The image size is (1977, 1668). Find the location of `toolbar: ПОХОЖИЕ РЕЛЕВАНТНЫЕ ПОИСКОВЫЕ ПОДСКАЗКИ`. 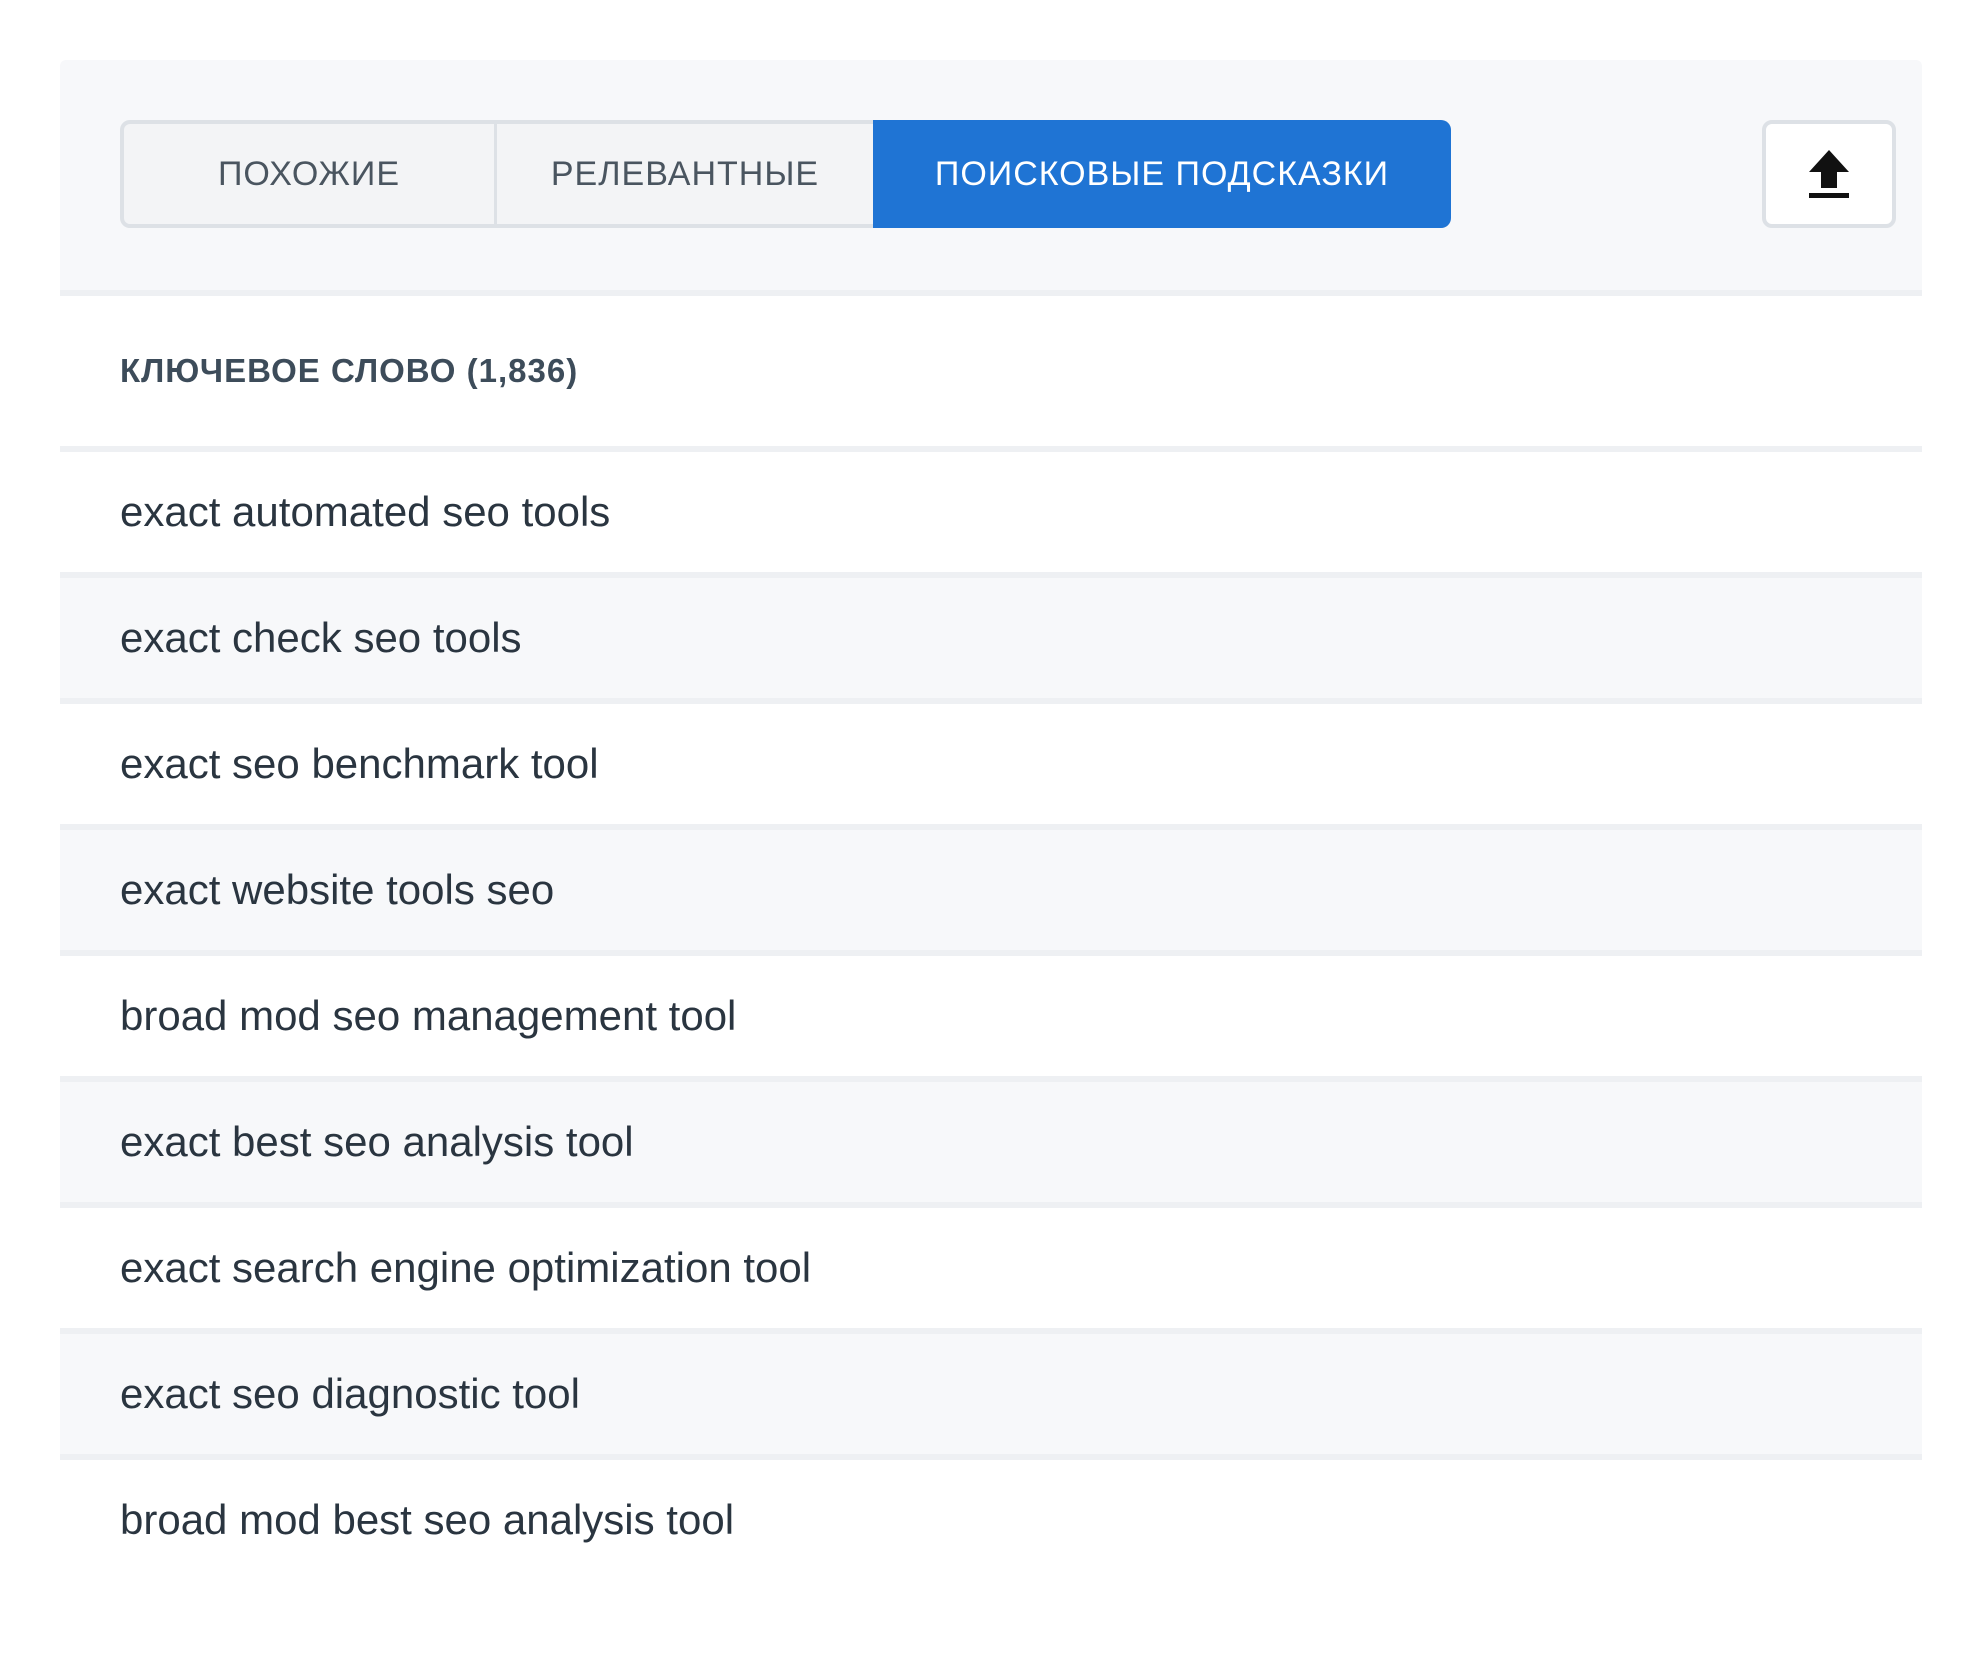

toolbar: ПОХОЖИЕ РЕЛЕВАНТНЫЕ ПОИСКОВЫЕ ПОДСКАЗКИ is located at coordinates (991, 175).